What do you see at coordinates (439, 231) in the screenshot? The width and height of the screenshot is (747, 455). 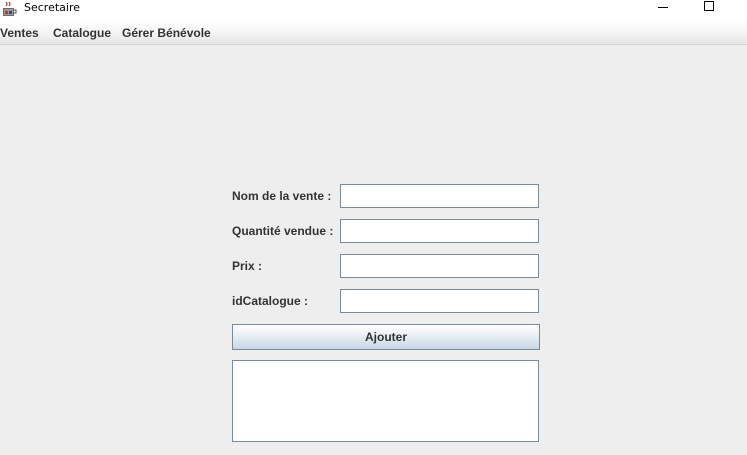 I see `quantite-vendue-input` at bounding box center [439, 231].